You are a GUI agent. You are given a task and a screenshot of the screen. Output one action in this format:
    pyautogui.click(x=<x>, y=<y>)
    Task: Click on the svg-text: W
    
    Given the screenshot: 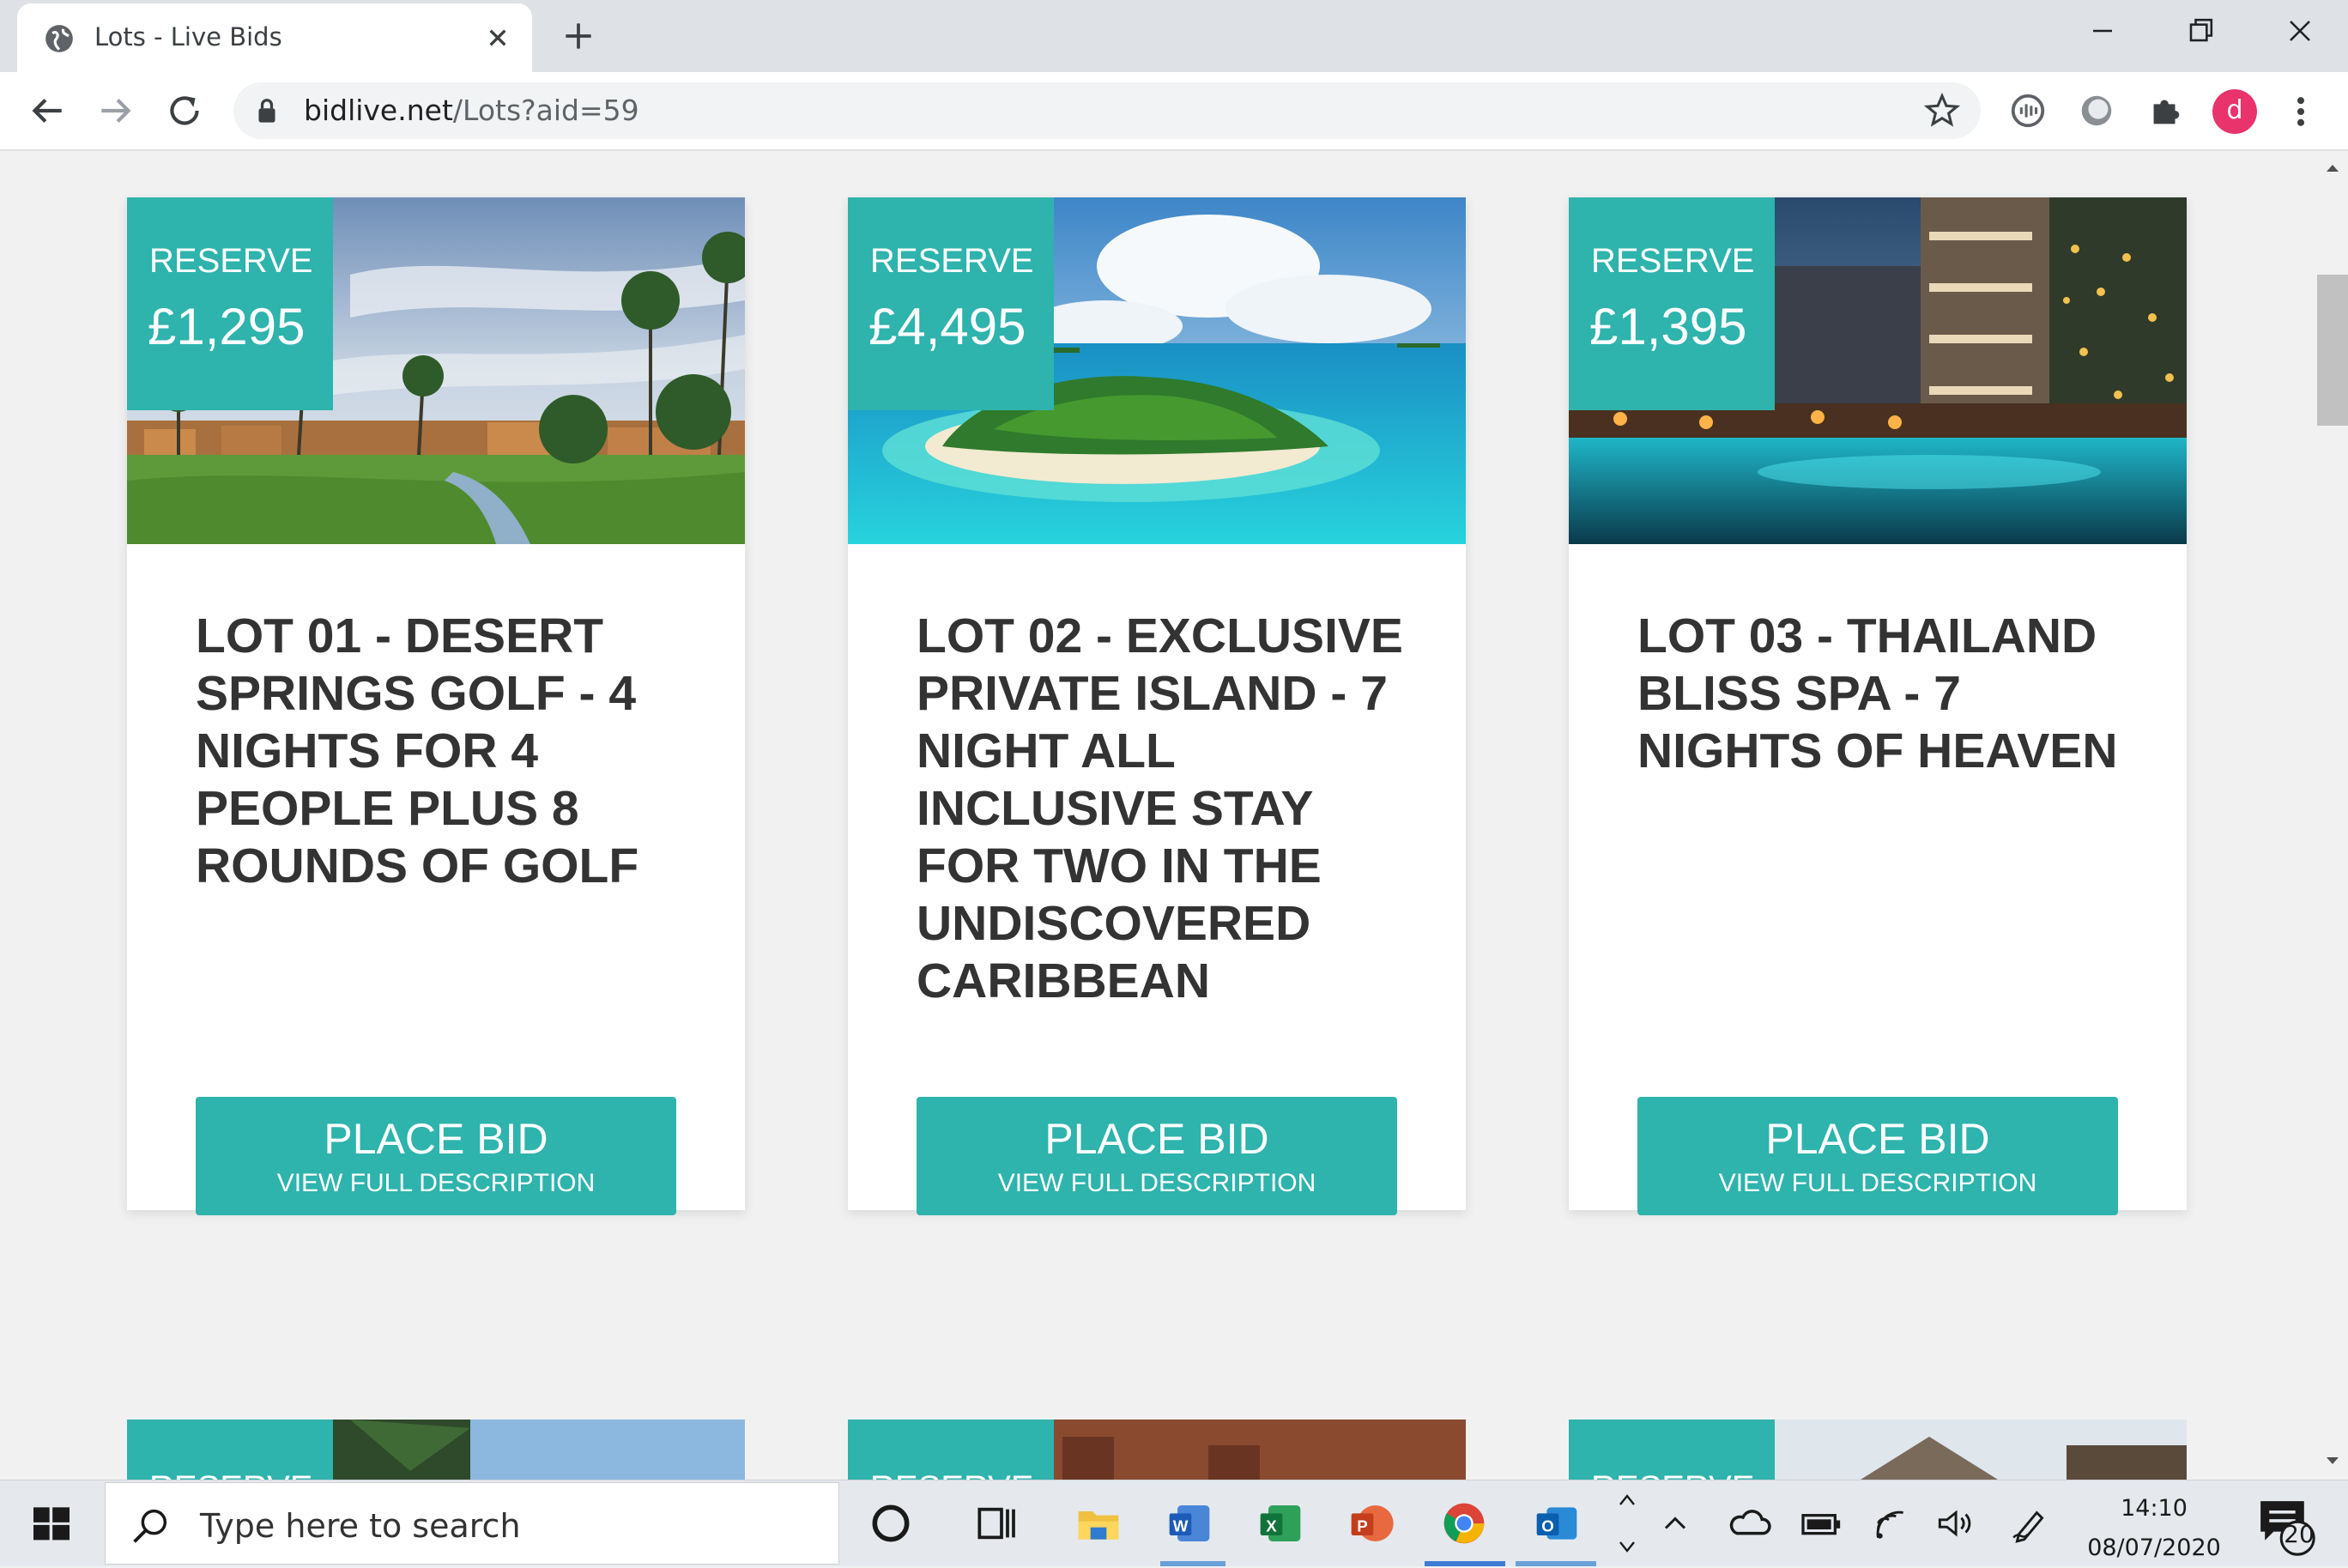 What is the action you would take?
    pyautogui.click(x=1181, y=1526)
    